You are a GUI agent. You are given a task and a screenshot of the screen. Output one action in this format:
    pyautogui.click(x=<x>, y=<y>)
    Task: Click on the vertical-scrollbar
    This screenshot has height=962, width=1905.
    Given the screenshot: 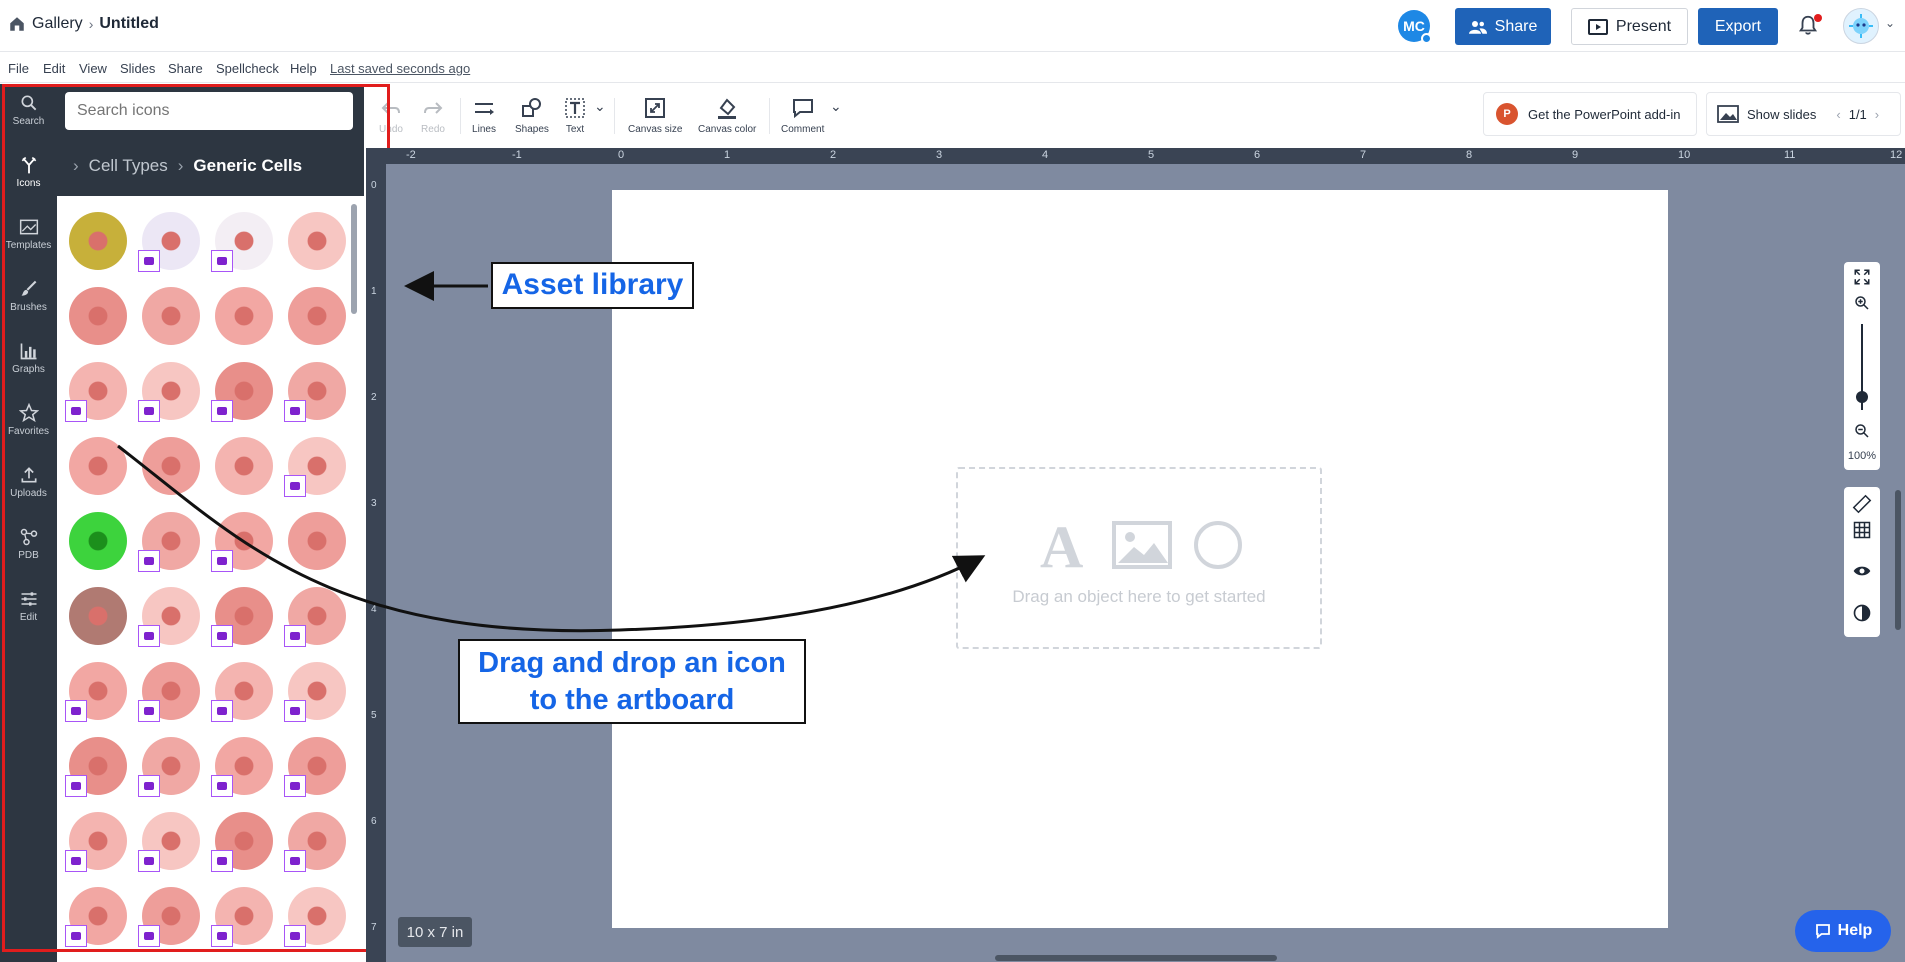 What is the action you would take?
    pyautogui.click(x=1898, y=560)
    